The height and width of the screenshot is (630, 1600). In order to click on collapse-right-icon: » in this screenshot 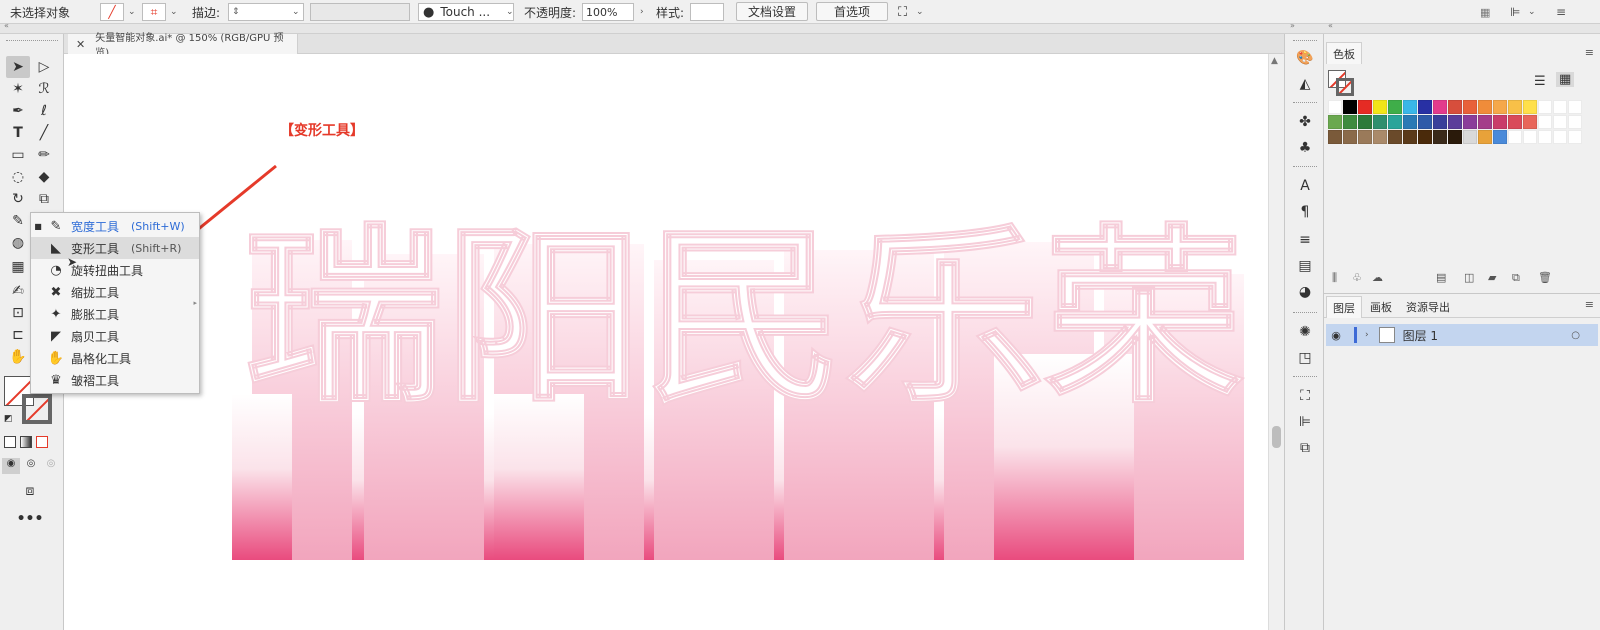, I will do `click(1292, 25)`.